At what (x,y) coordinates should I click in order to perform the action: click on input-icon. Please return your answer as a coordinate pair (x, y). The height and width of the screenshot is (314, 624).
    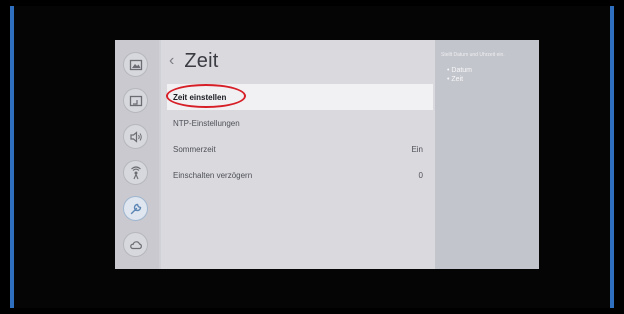
    Looking at the image, I should click on (135, 100).